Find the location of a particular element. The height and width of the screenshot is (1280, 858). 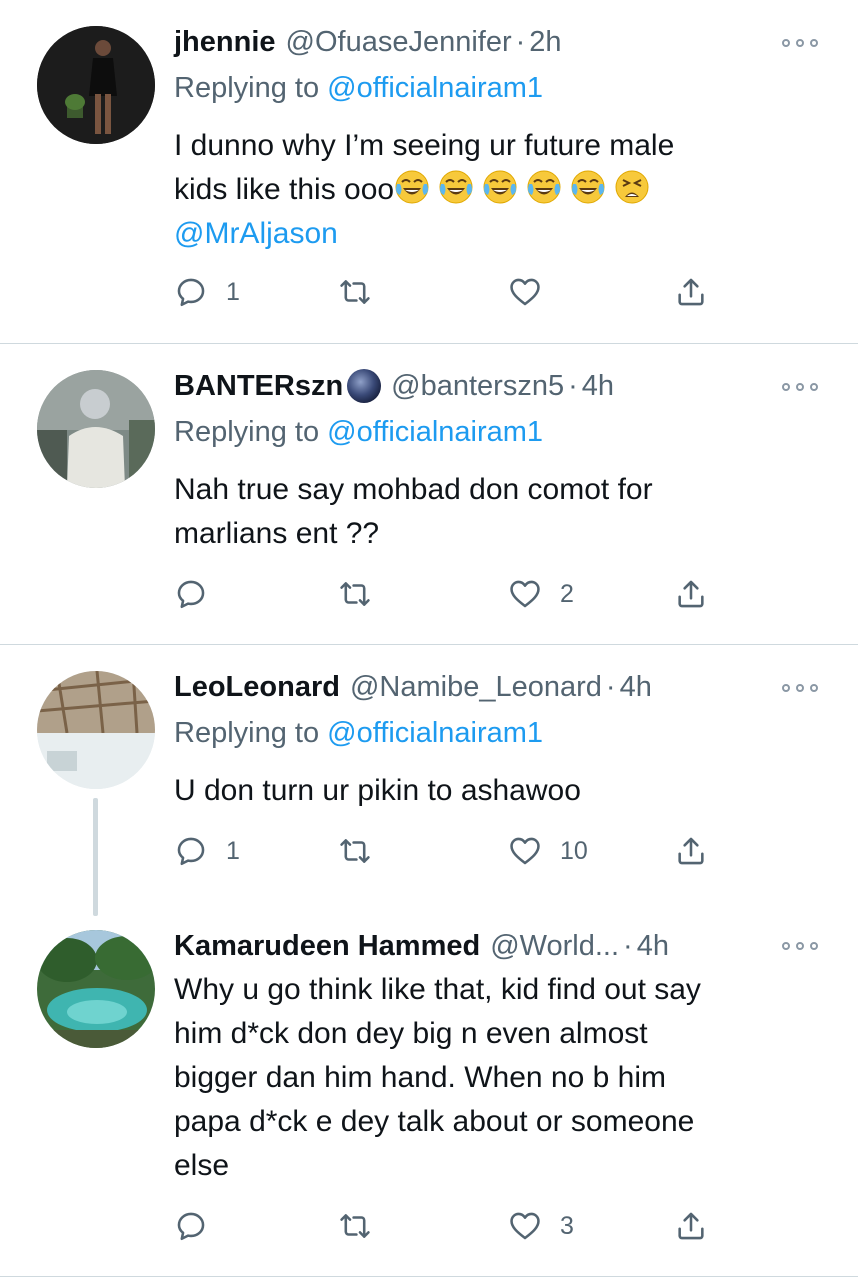

user-handle: @OfuaseJennifer is located at coordinates (399, 42).